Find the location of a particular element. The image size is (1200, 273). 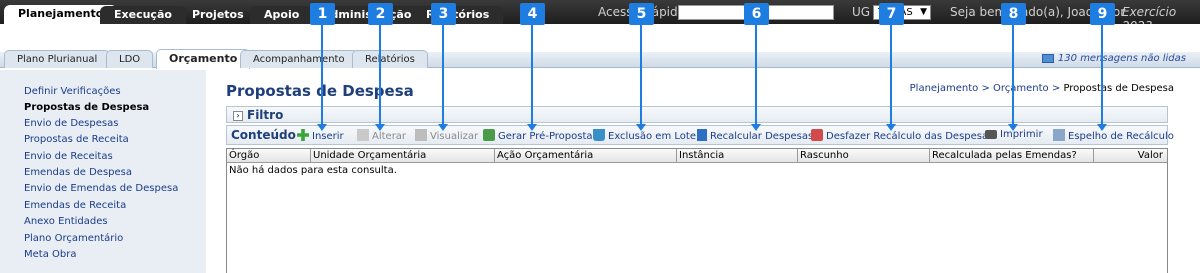

subtab-acompanhamento: Acompanhamento is located at coordinates (299, 59).